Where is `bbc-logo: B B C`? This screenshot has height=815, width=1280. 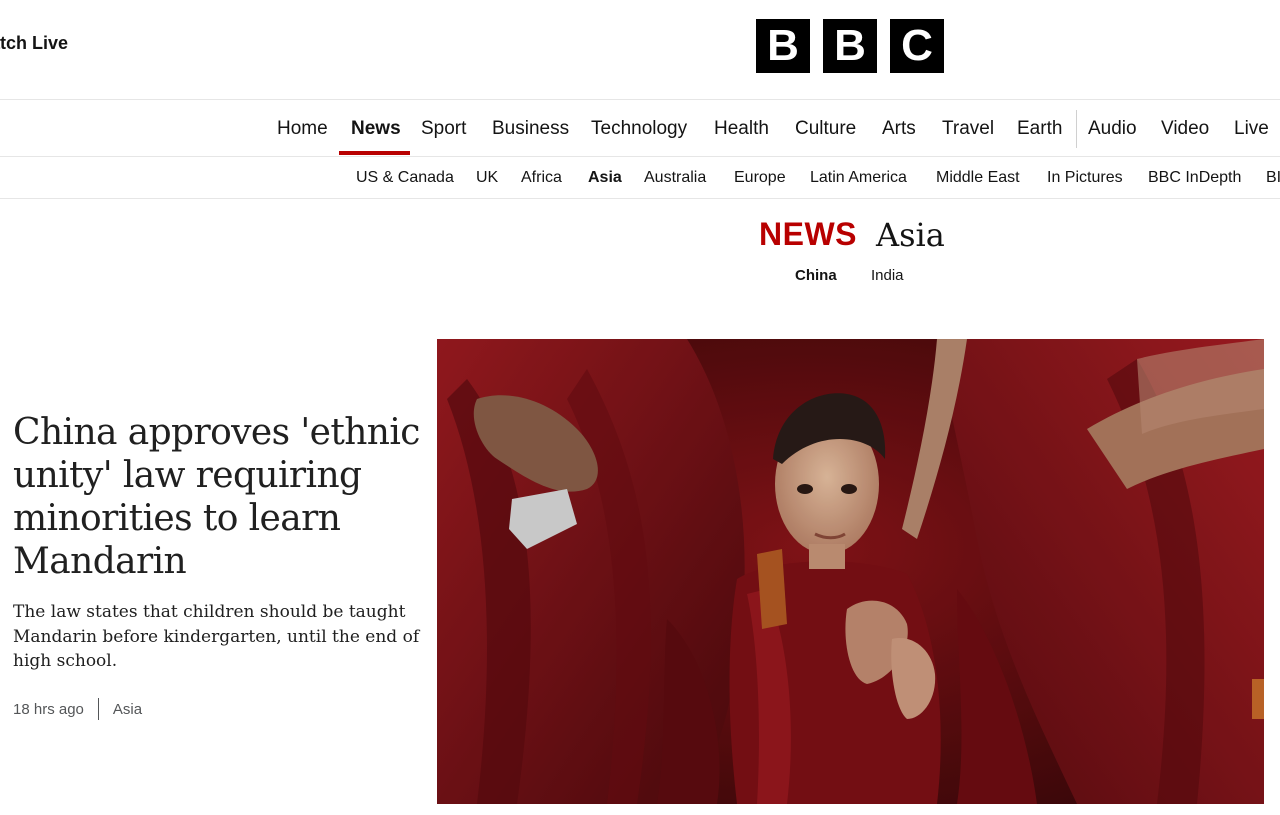 bbc-logo: B B C is located at coordinates (850, 46).